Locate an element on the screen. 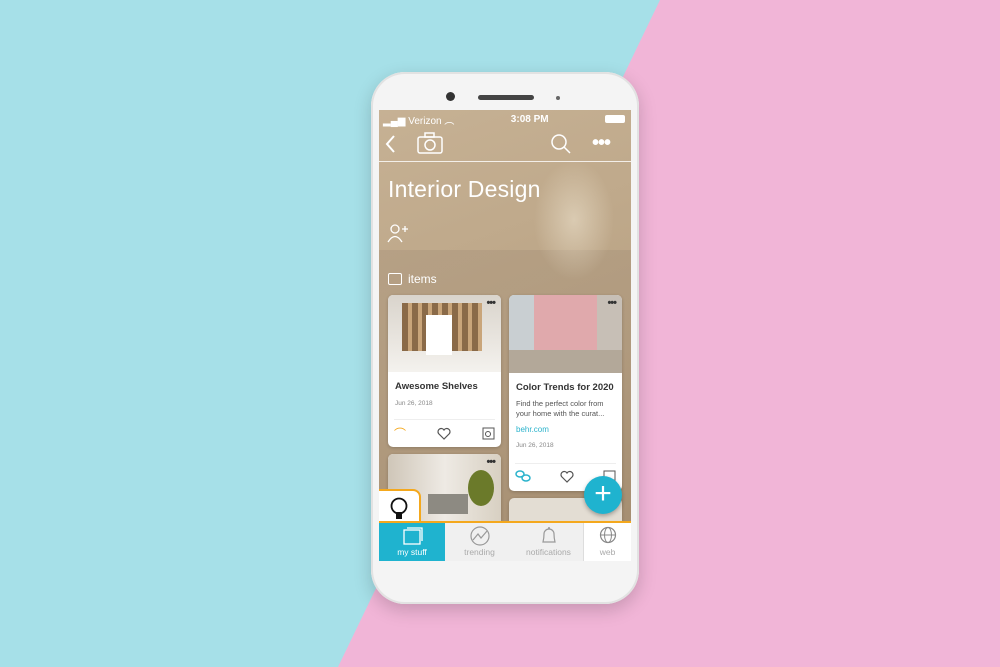  clock: 3:08 PM is located at coordinates (529, 119).